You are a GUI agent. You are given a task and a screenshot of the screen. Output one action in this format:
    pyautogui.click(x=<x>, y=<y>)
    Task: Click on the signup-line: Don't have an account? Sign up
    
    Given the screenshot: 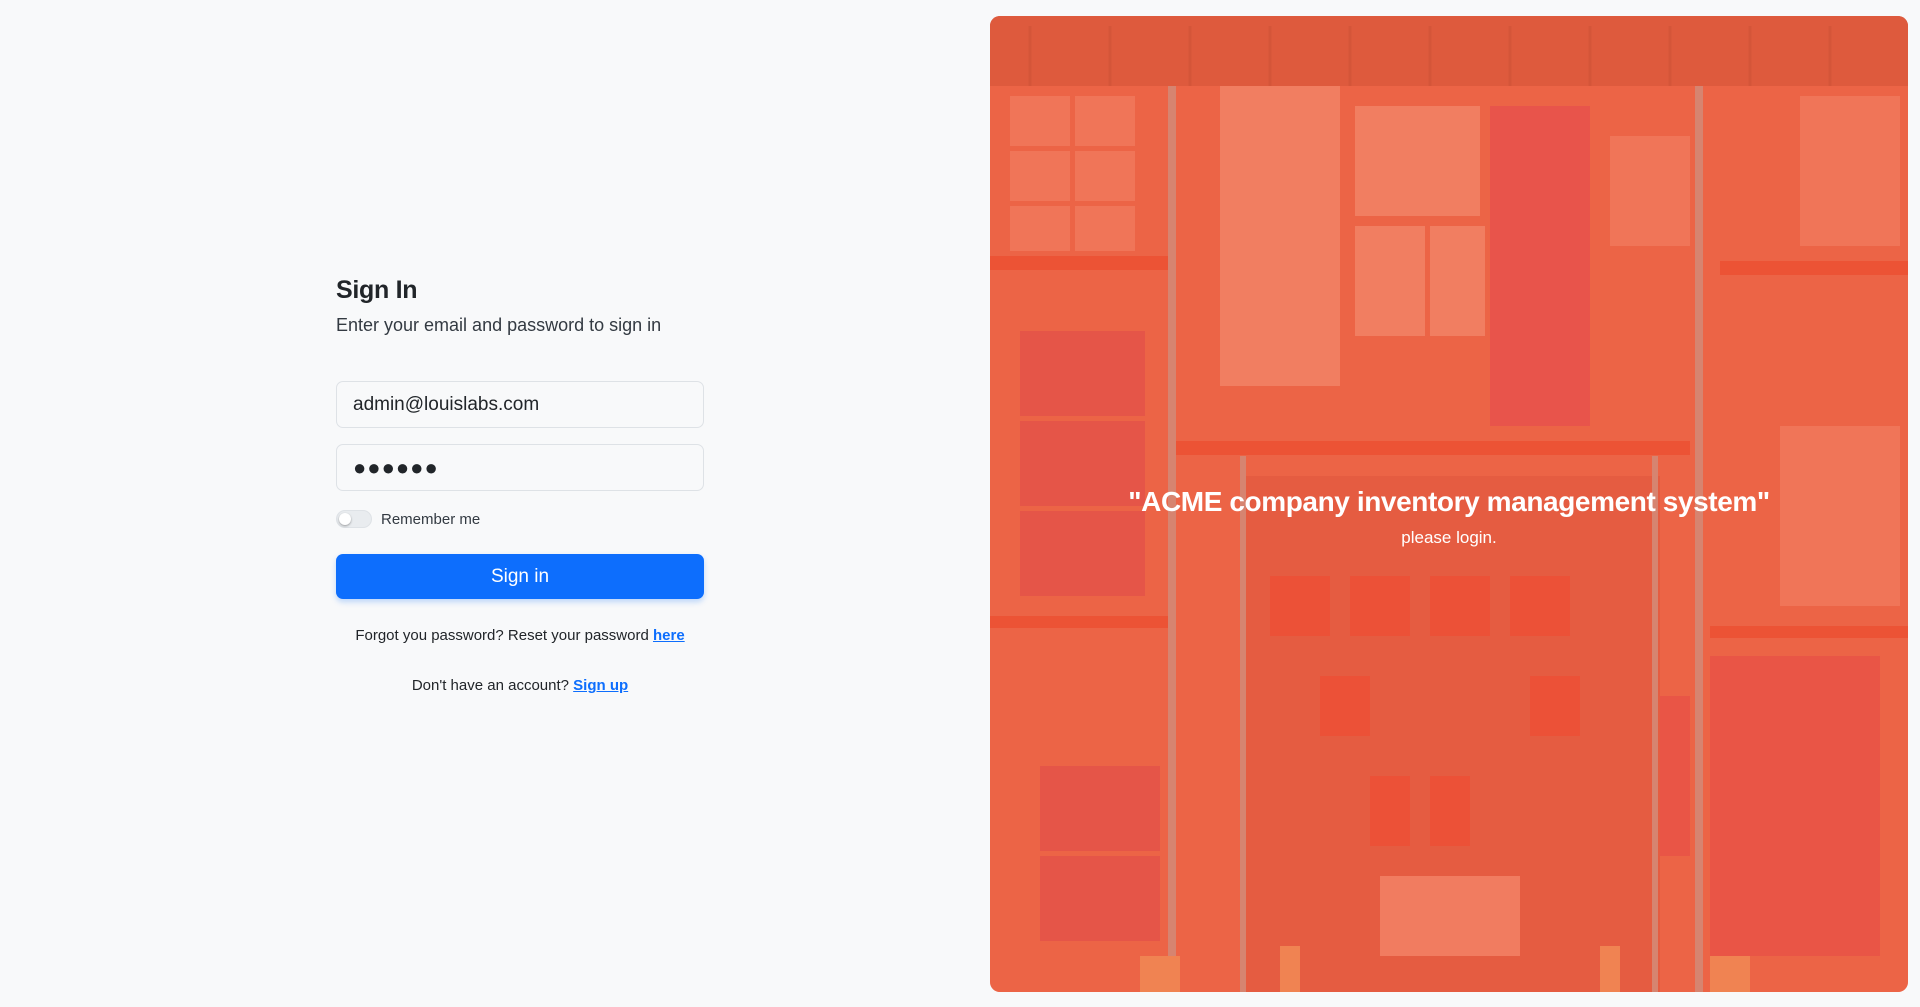 What is the action you would take?
    pyautogui.click(x=520, y=685)
    